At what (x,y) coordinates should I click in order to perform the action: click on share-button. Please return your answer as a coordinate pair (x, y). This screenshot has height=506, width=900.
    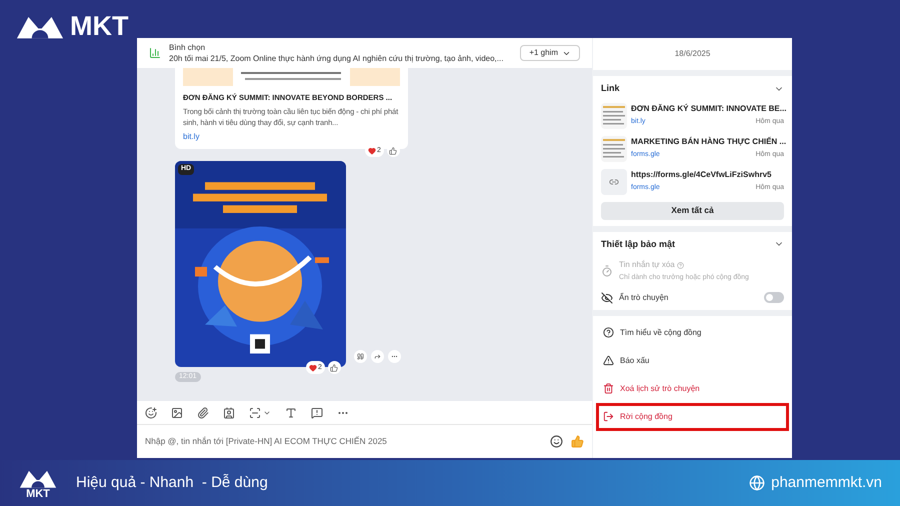
    Looking at the image, I should click on (377, 357).